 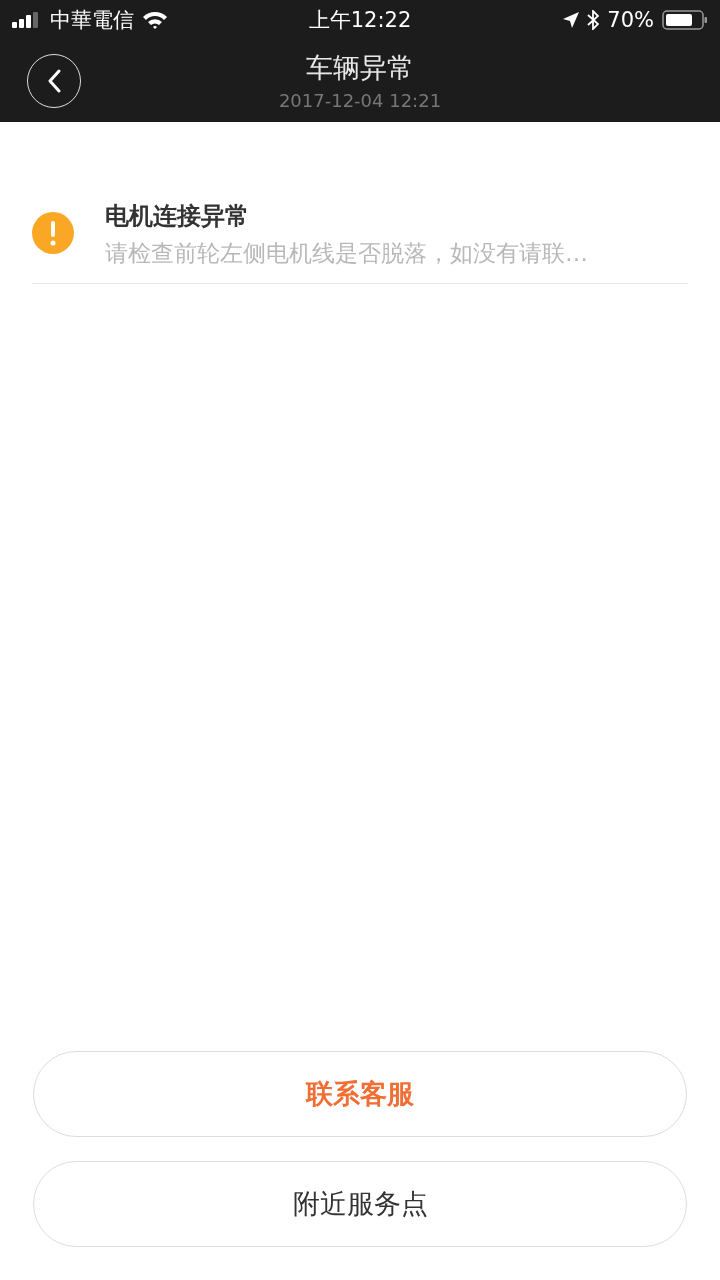 What do you see at coordinates (177, 216) in the screenshot?
I see `alert-title: 电机连接异常` at bounding box center [177, 216].